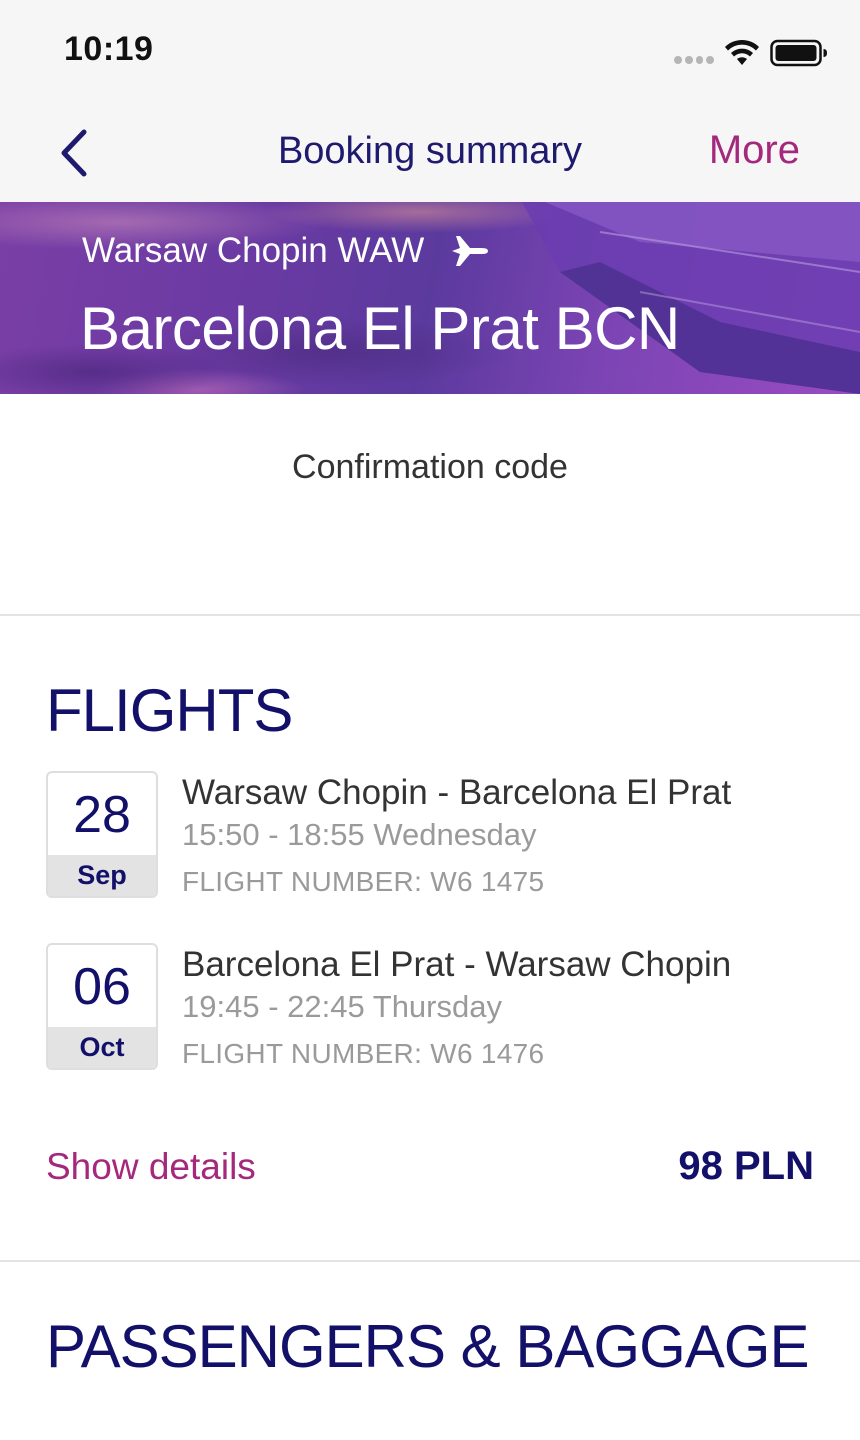  What do you see at coordinates (253, 250) in the screenshot?
I see `origin-label: Warsaw Chopin WAW` at bounding box center [253, 250].